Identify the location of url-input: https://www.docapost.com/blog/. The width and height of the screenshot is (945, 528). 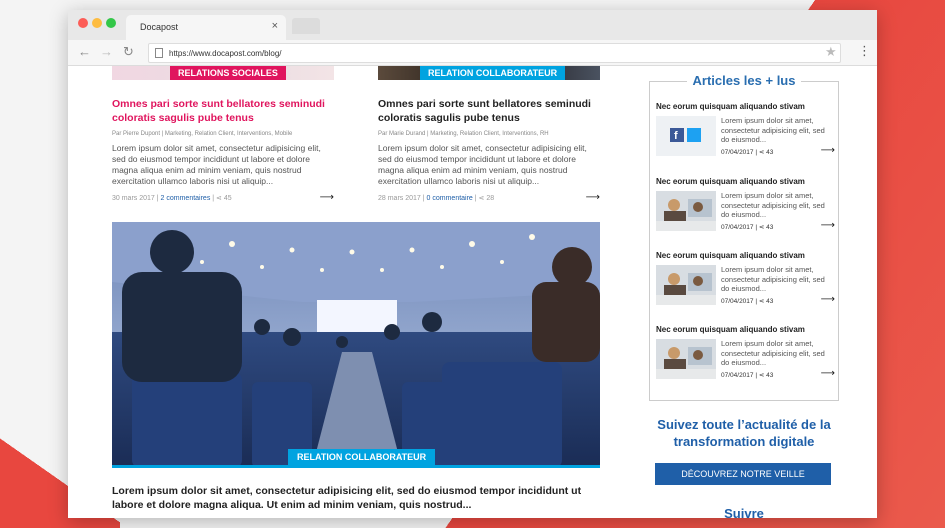
(494, 53).